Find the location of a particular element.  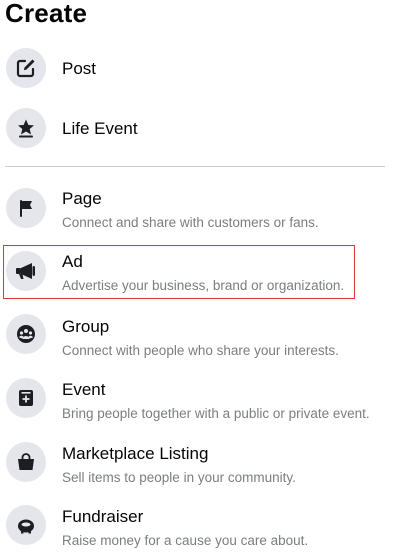

group-icon is located at coordinates (26, 334).